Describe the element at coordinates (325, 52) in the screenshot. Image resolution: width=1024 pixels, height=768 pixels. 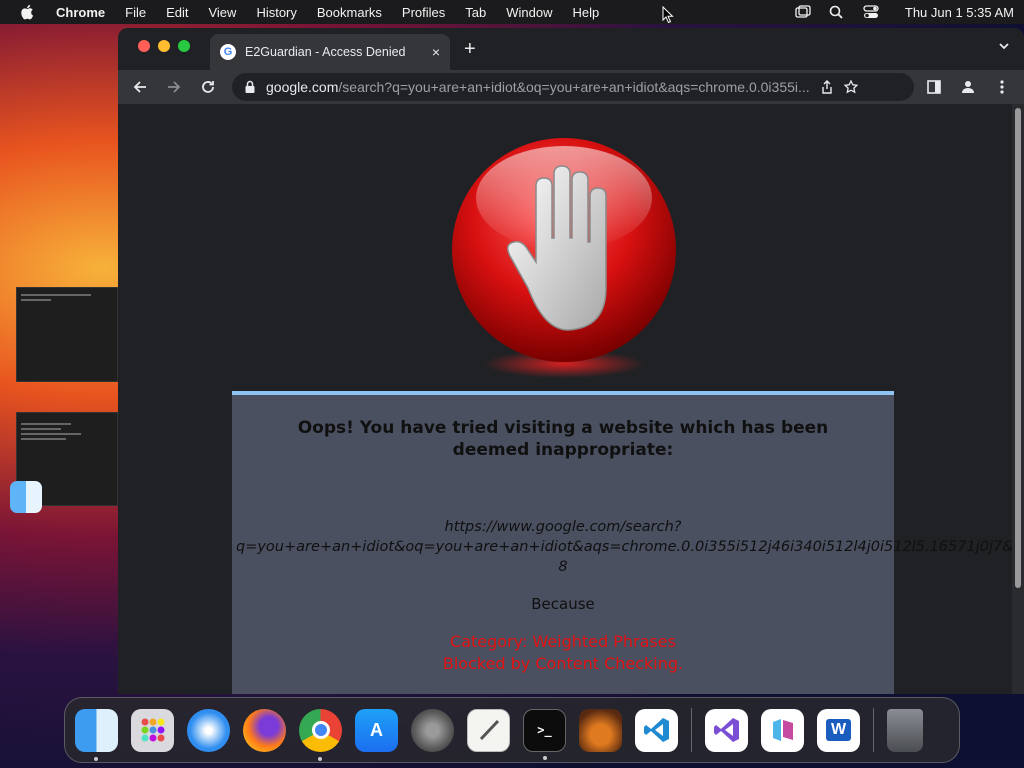
I see `tab-title: E2Guardian - Access Denied` at that location.